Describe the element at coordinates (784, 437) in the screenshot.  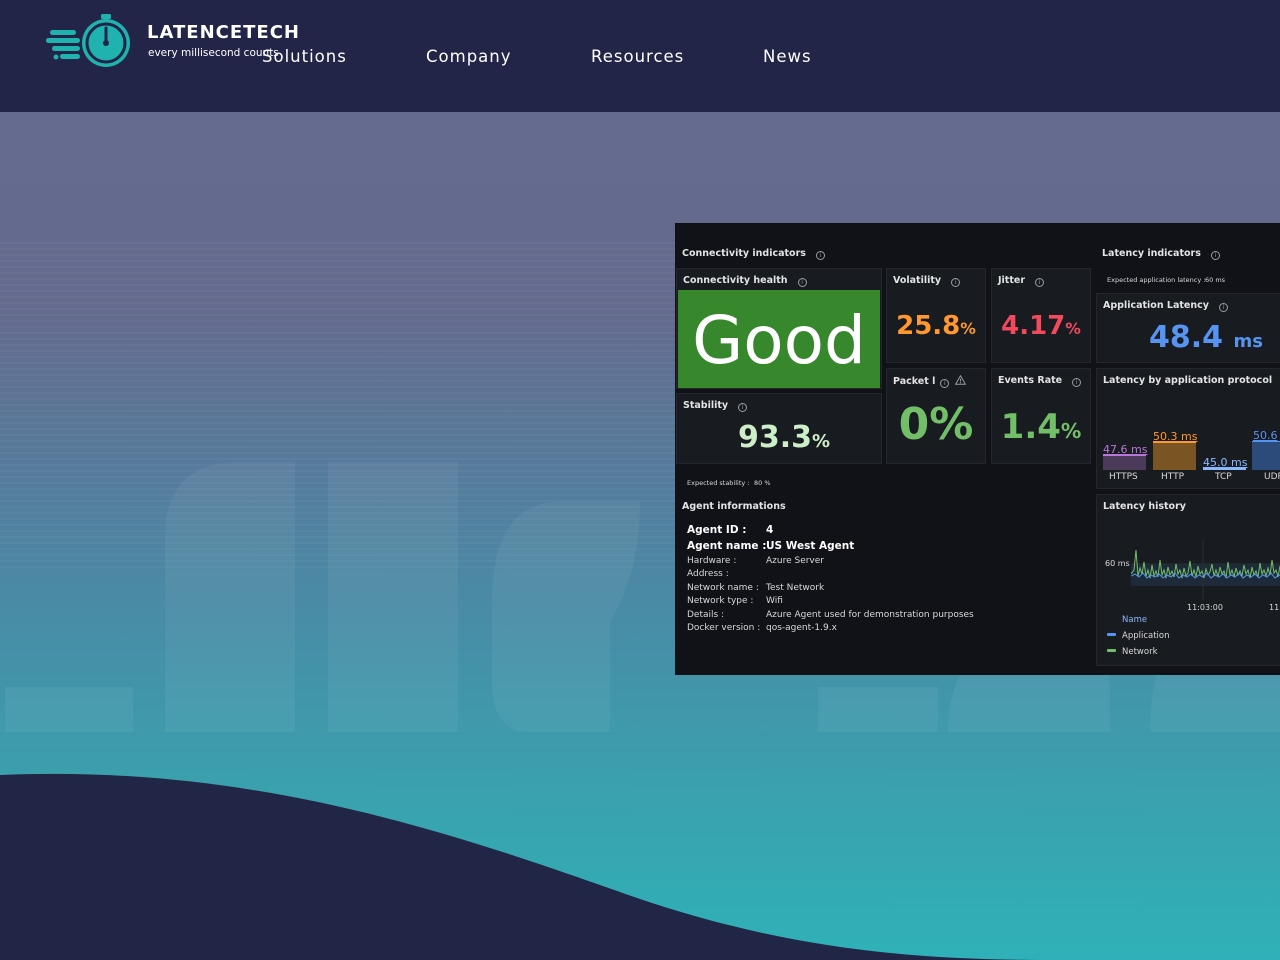
I see `stability-value: 93.3%` at that location.